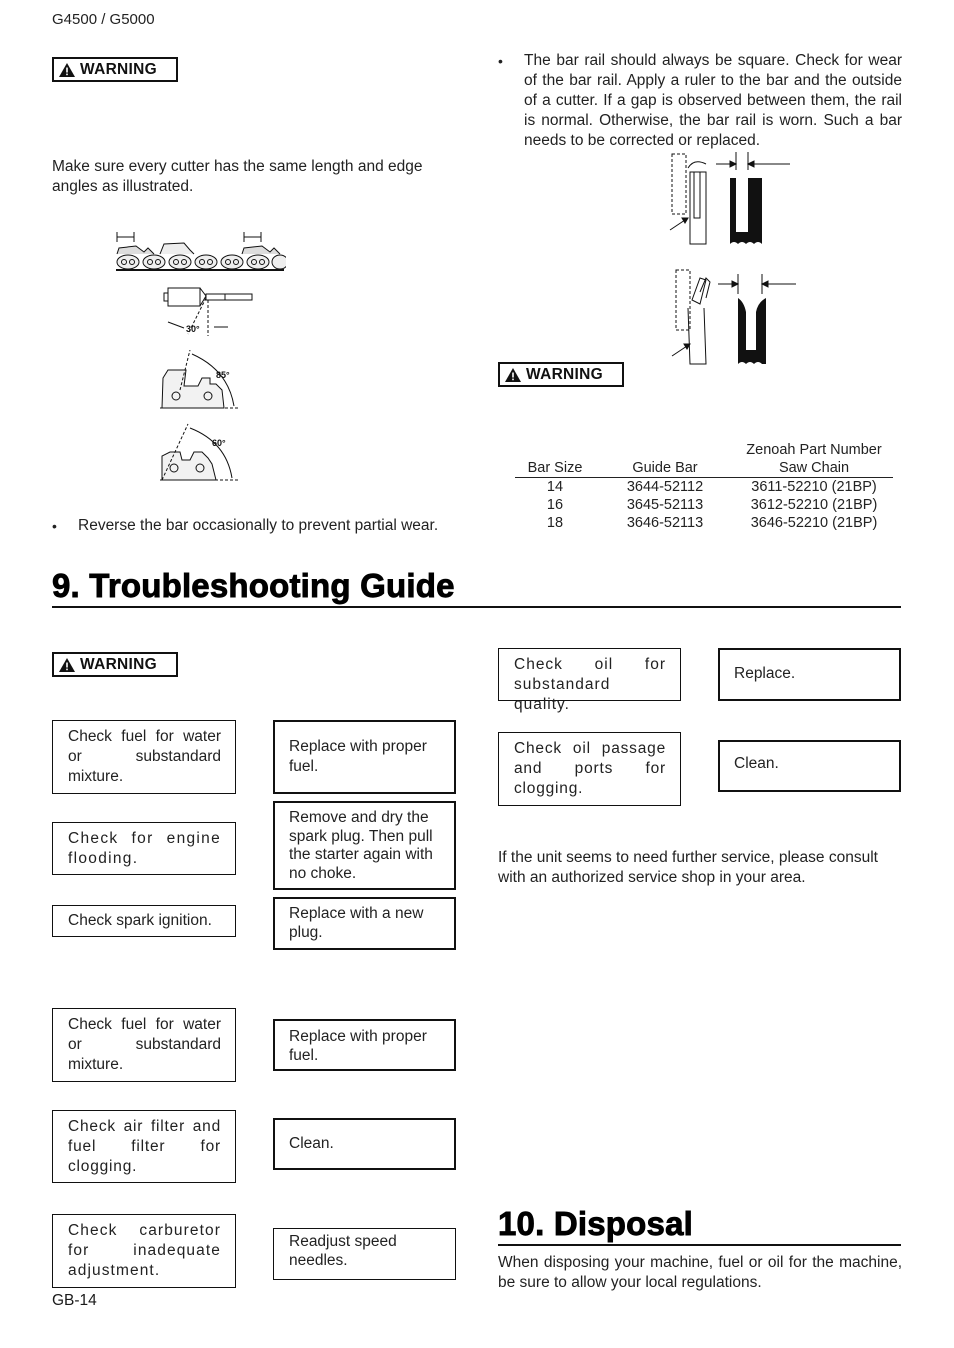 The height and width of the screenshot is (1348, 954). What do you see at coordinates (74, 1300) in the screenshot?
I see `page-number: GB-14` at bounding box center [74, 1300].